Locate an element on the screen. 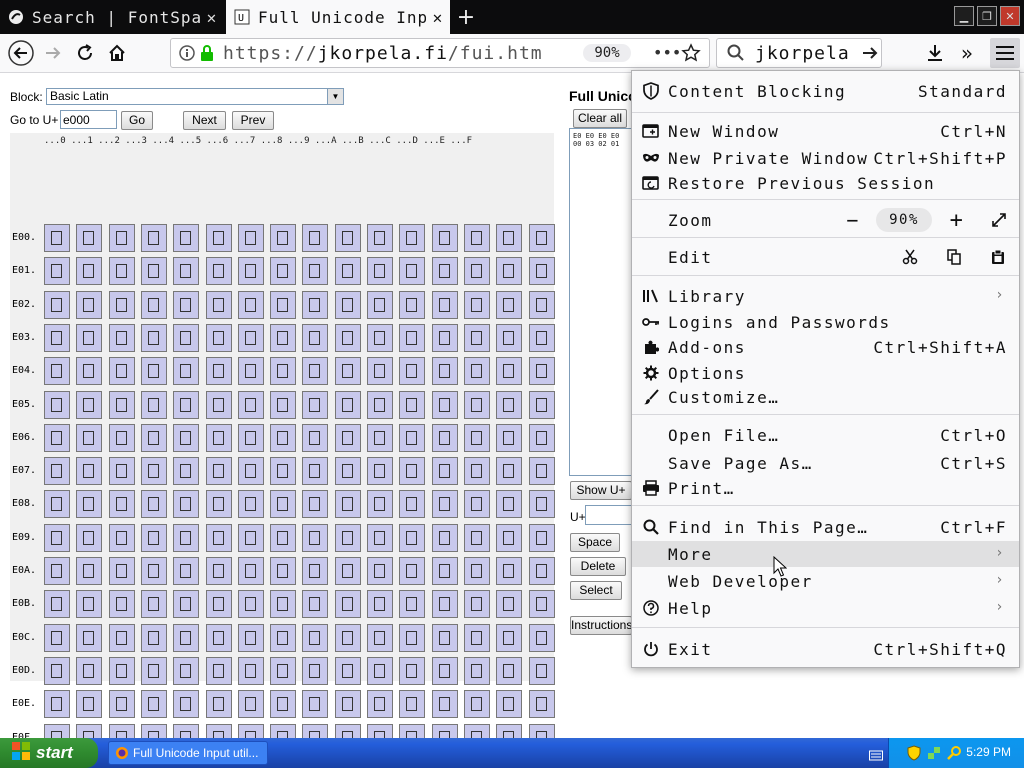  fullscreen-icon is located at coordinates (999, 220).